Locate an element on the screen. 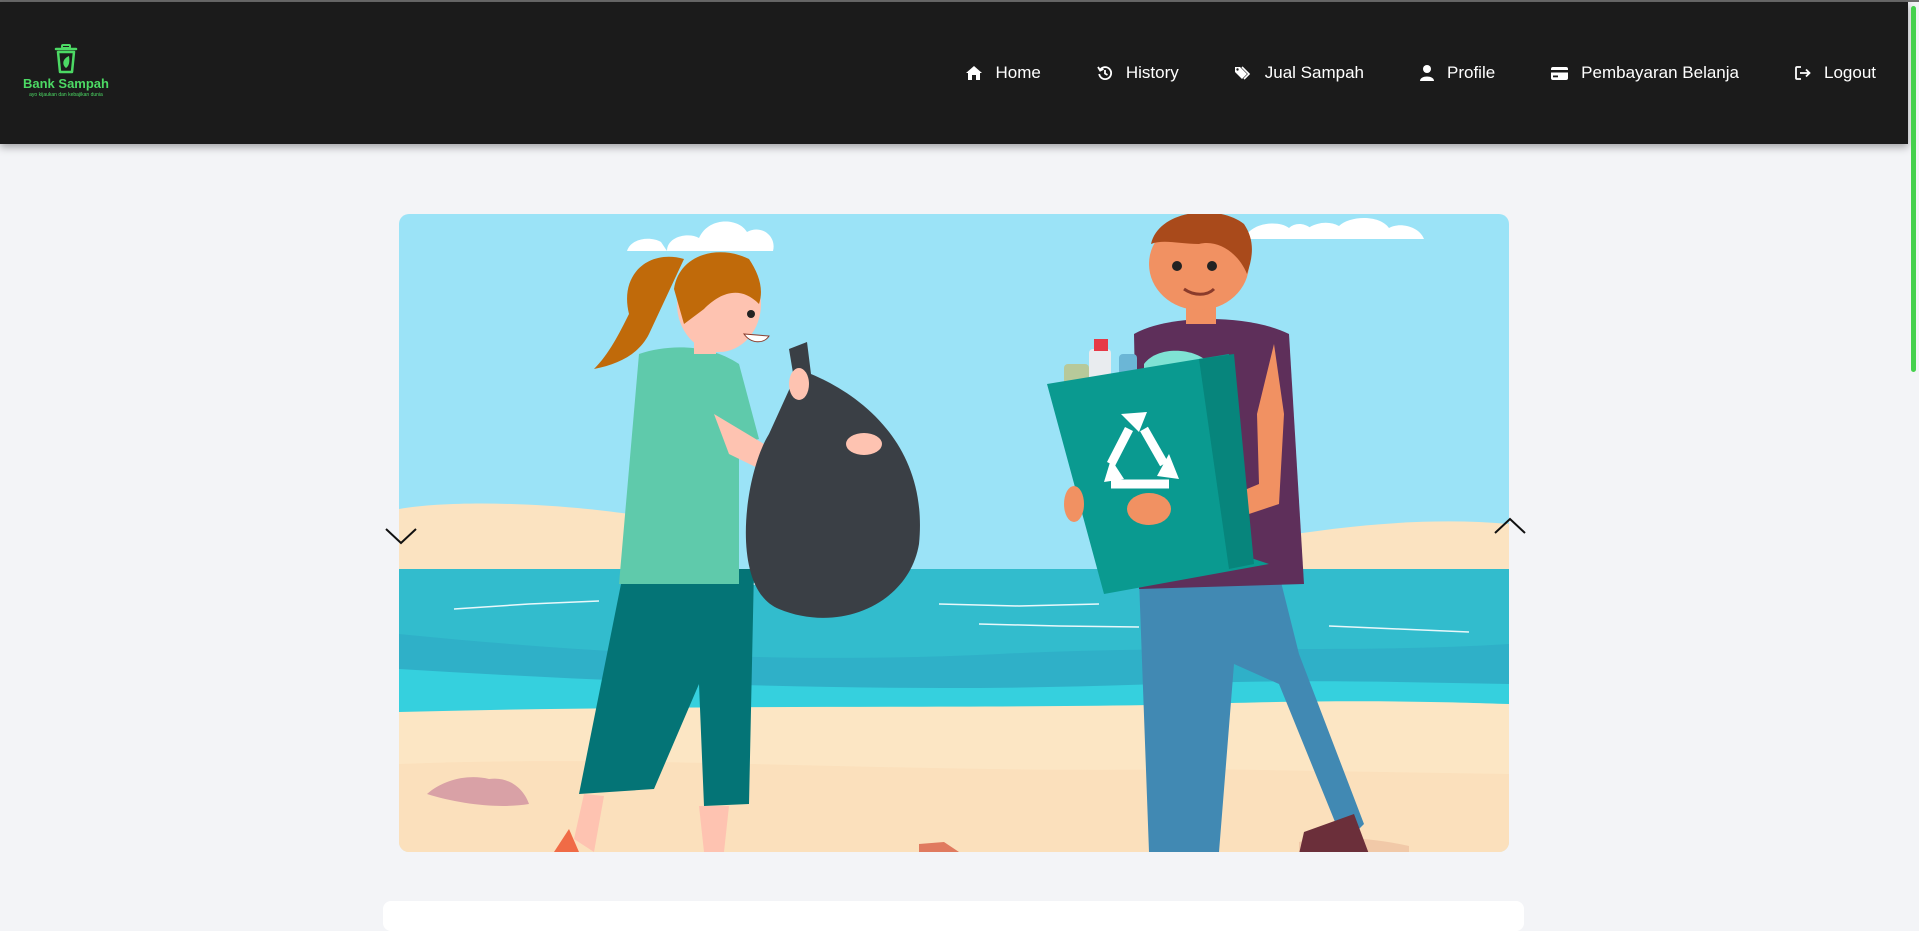 The height and width of the screenshot is (931, 1919). nav-pembayaran-belanja-label: Pembayaran Belanja is located at coordinates (1660, 72).